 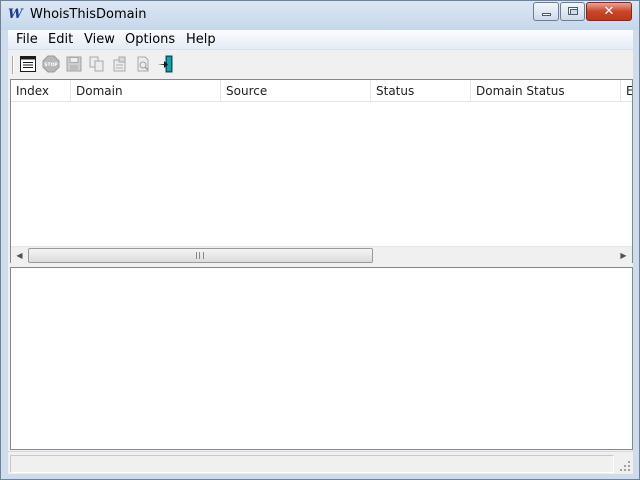 I want to click on window-title: WhoisThisDomain, so click(x=88, y=14).